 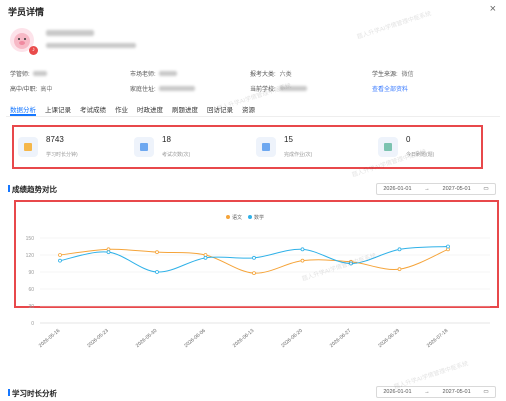 What do you see at coordinates (31, 307) in the screenshot?
I see `chart-y-tick-label: 30` at bounding box center [31, 307].